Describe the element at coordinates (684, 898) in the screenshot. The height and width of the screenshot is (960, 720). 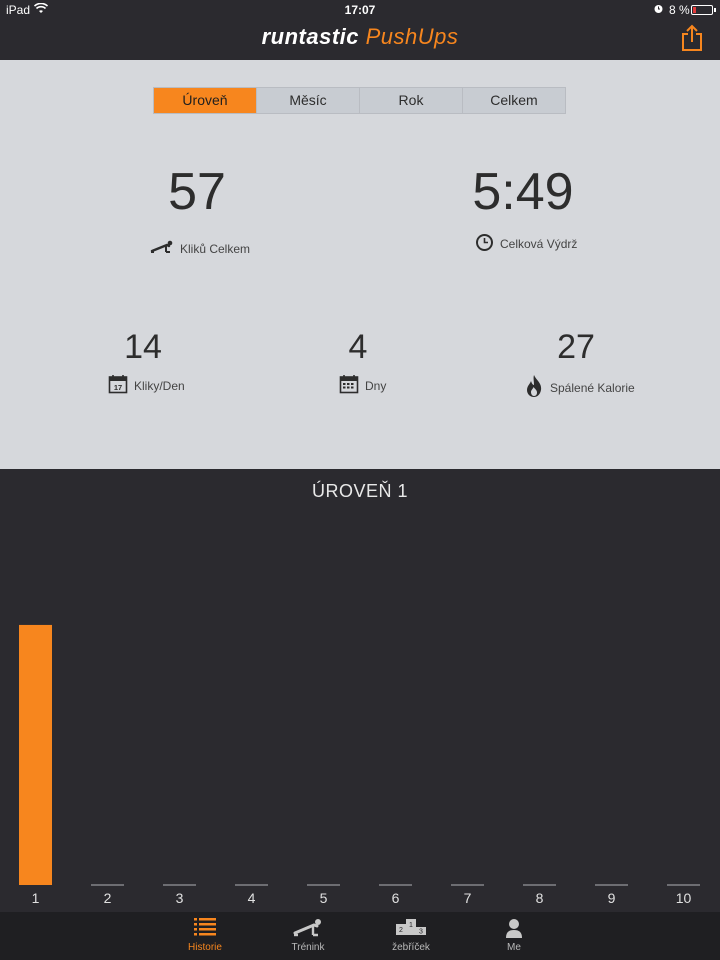
I see `chart-x-label-10: 10` at that location.